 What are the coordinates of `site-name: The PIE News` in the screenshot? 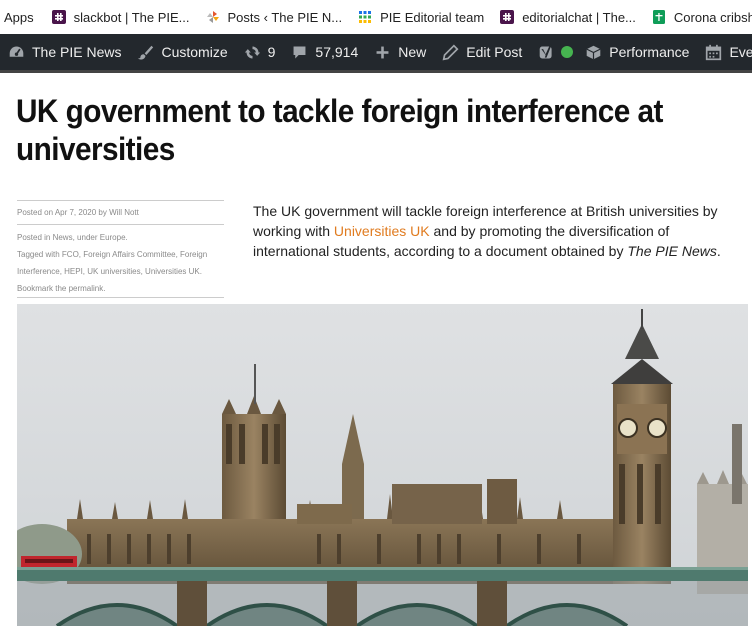 It's located at (77, 52).